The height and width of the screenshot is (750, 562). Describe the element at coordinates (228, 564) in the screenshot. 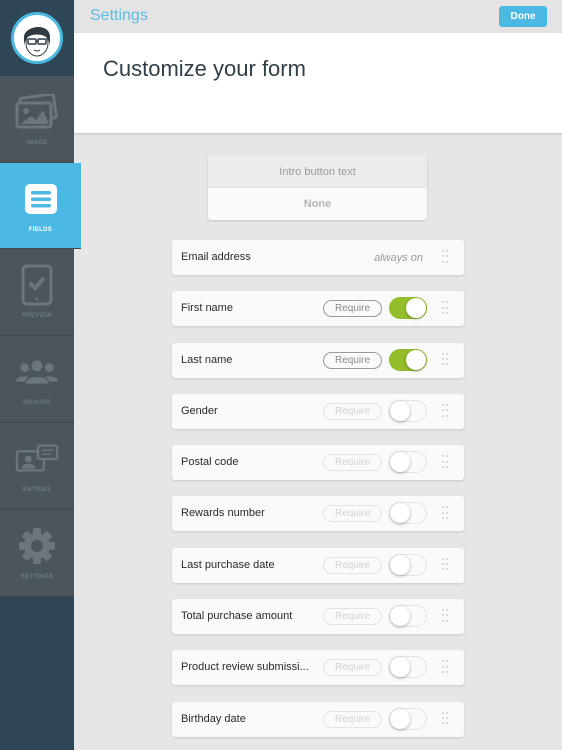

I see `field-name: Last purchase date` at that location.